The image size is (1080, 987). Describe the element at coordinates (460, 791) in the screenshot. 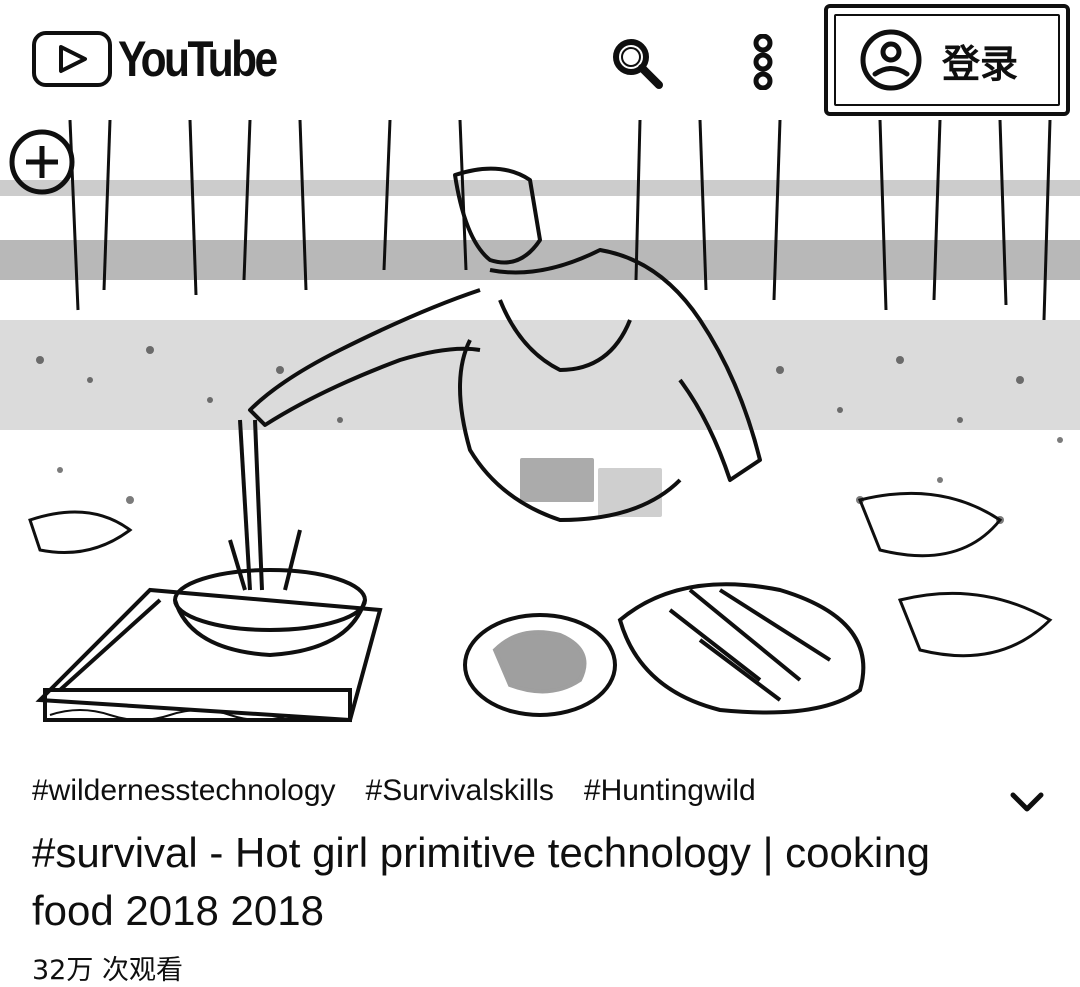

I see `hashtag-link: #Survivalskills` at that location.